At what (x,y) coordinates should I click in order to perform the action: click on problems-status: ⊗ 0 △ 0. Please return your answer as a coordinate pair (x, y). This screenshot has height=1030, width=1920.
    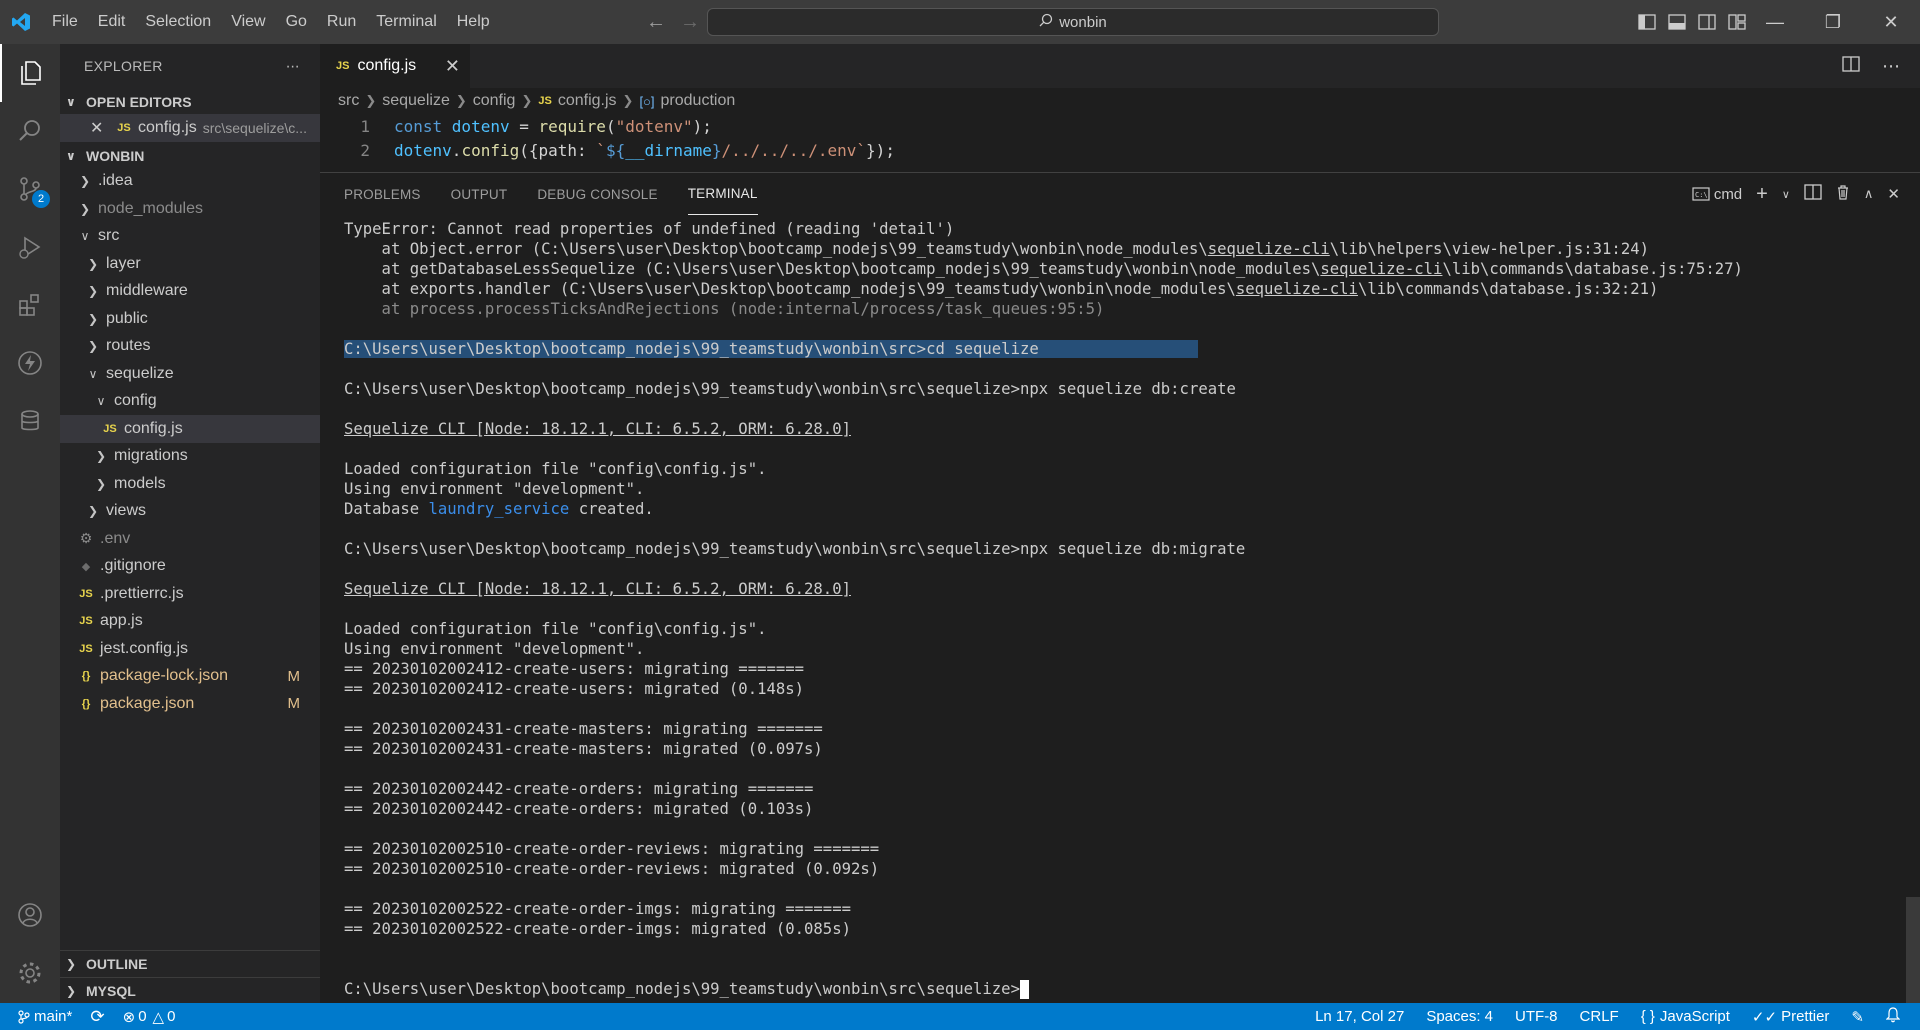
    Looking at the image, I should click on (149, 1017).